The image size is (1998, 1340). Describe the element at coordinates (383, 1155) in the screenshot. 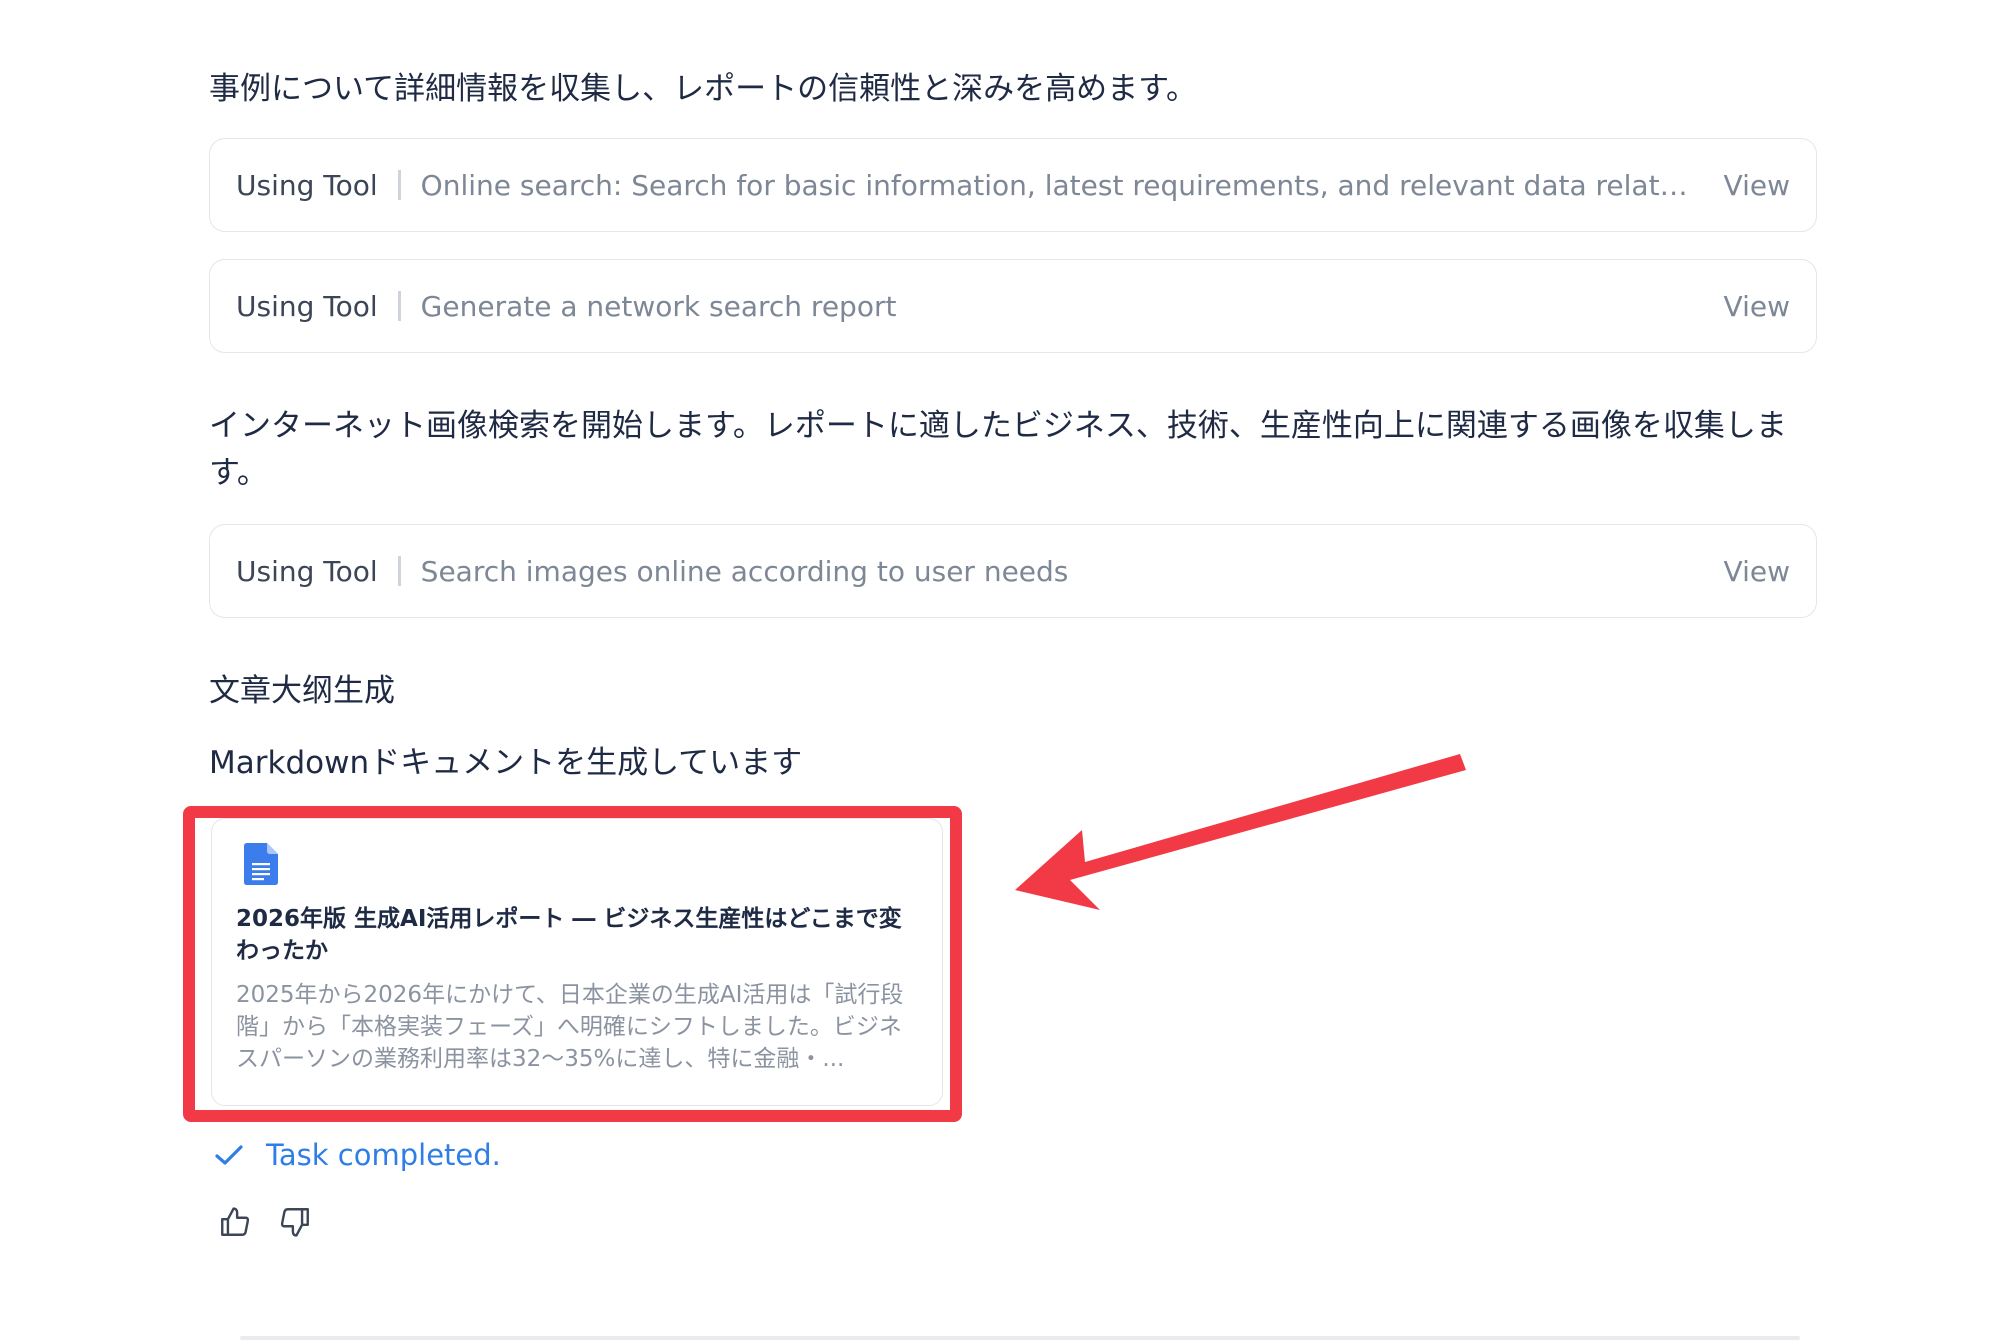

I see `status-text: Task completed.` at that location.